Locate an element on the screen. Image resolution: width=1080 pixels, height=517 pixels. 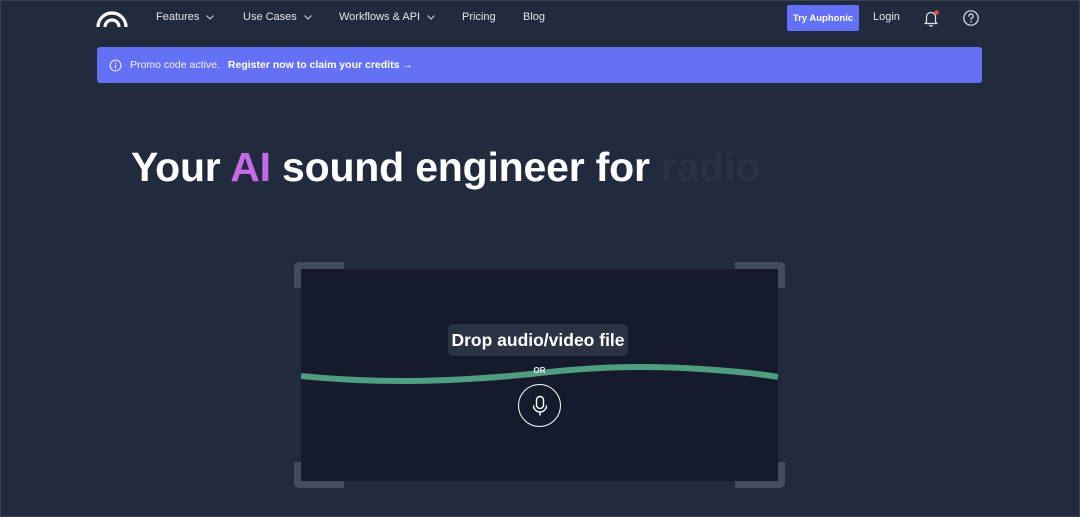
nav-blog: Blog is located at coordinates (534, 17).